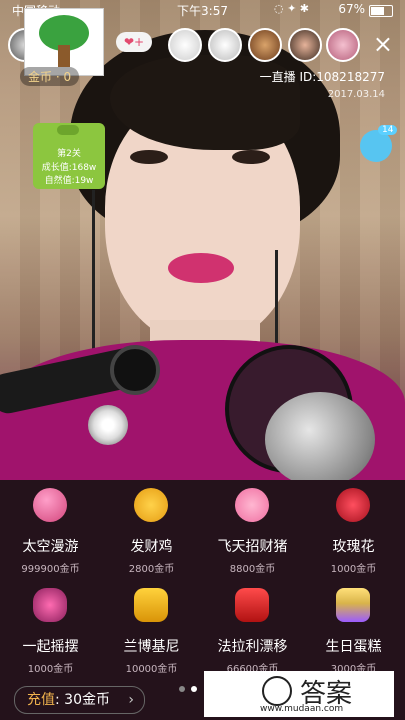 The width and height of the screenshot is (405, 720). I want to click on pig-icon, so click(252, 505).